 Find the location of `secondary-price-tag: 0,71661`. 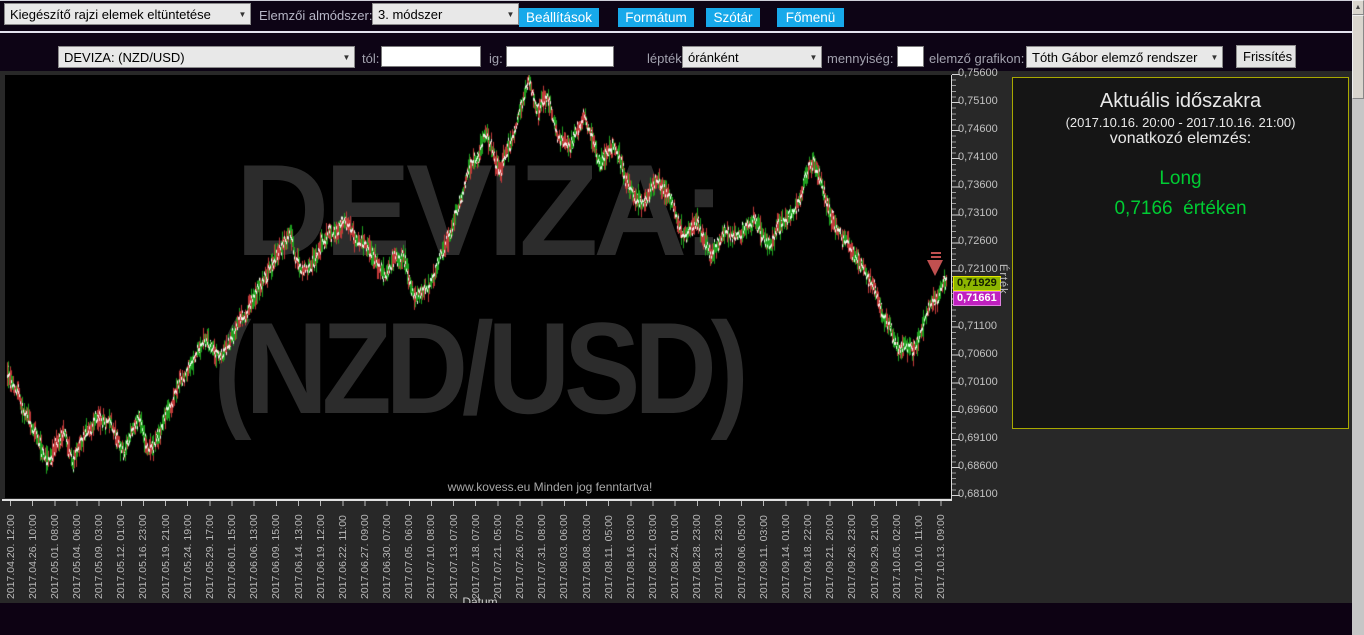

secondary-price-tag: 0,71661 is located at coordinates (977, 298).